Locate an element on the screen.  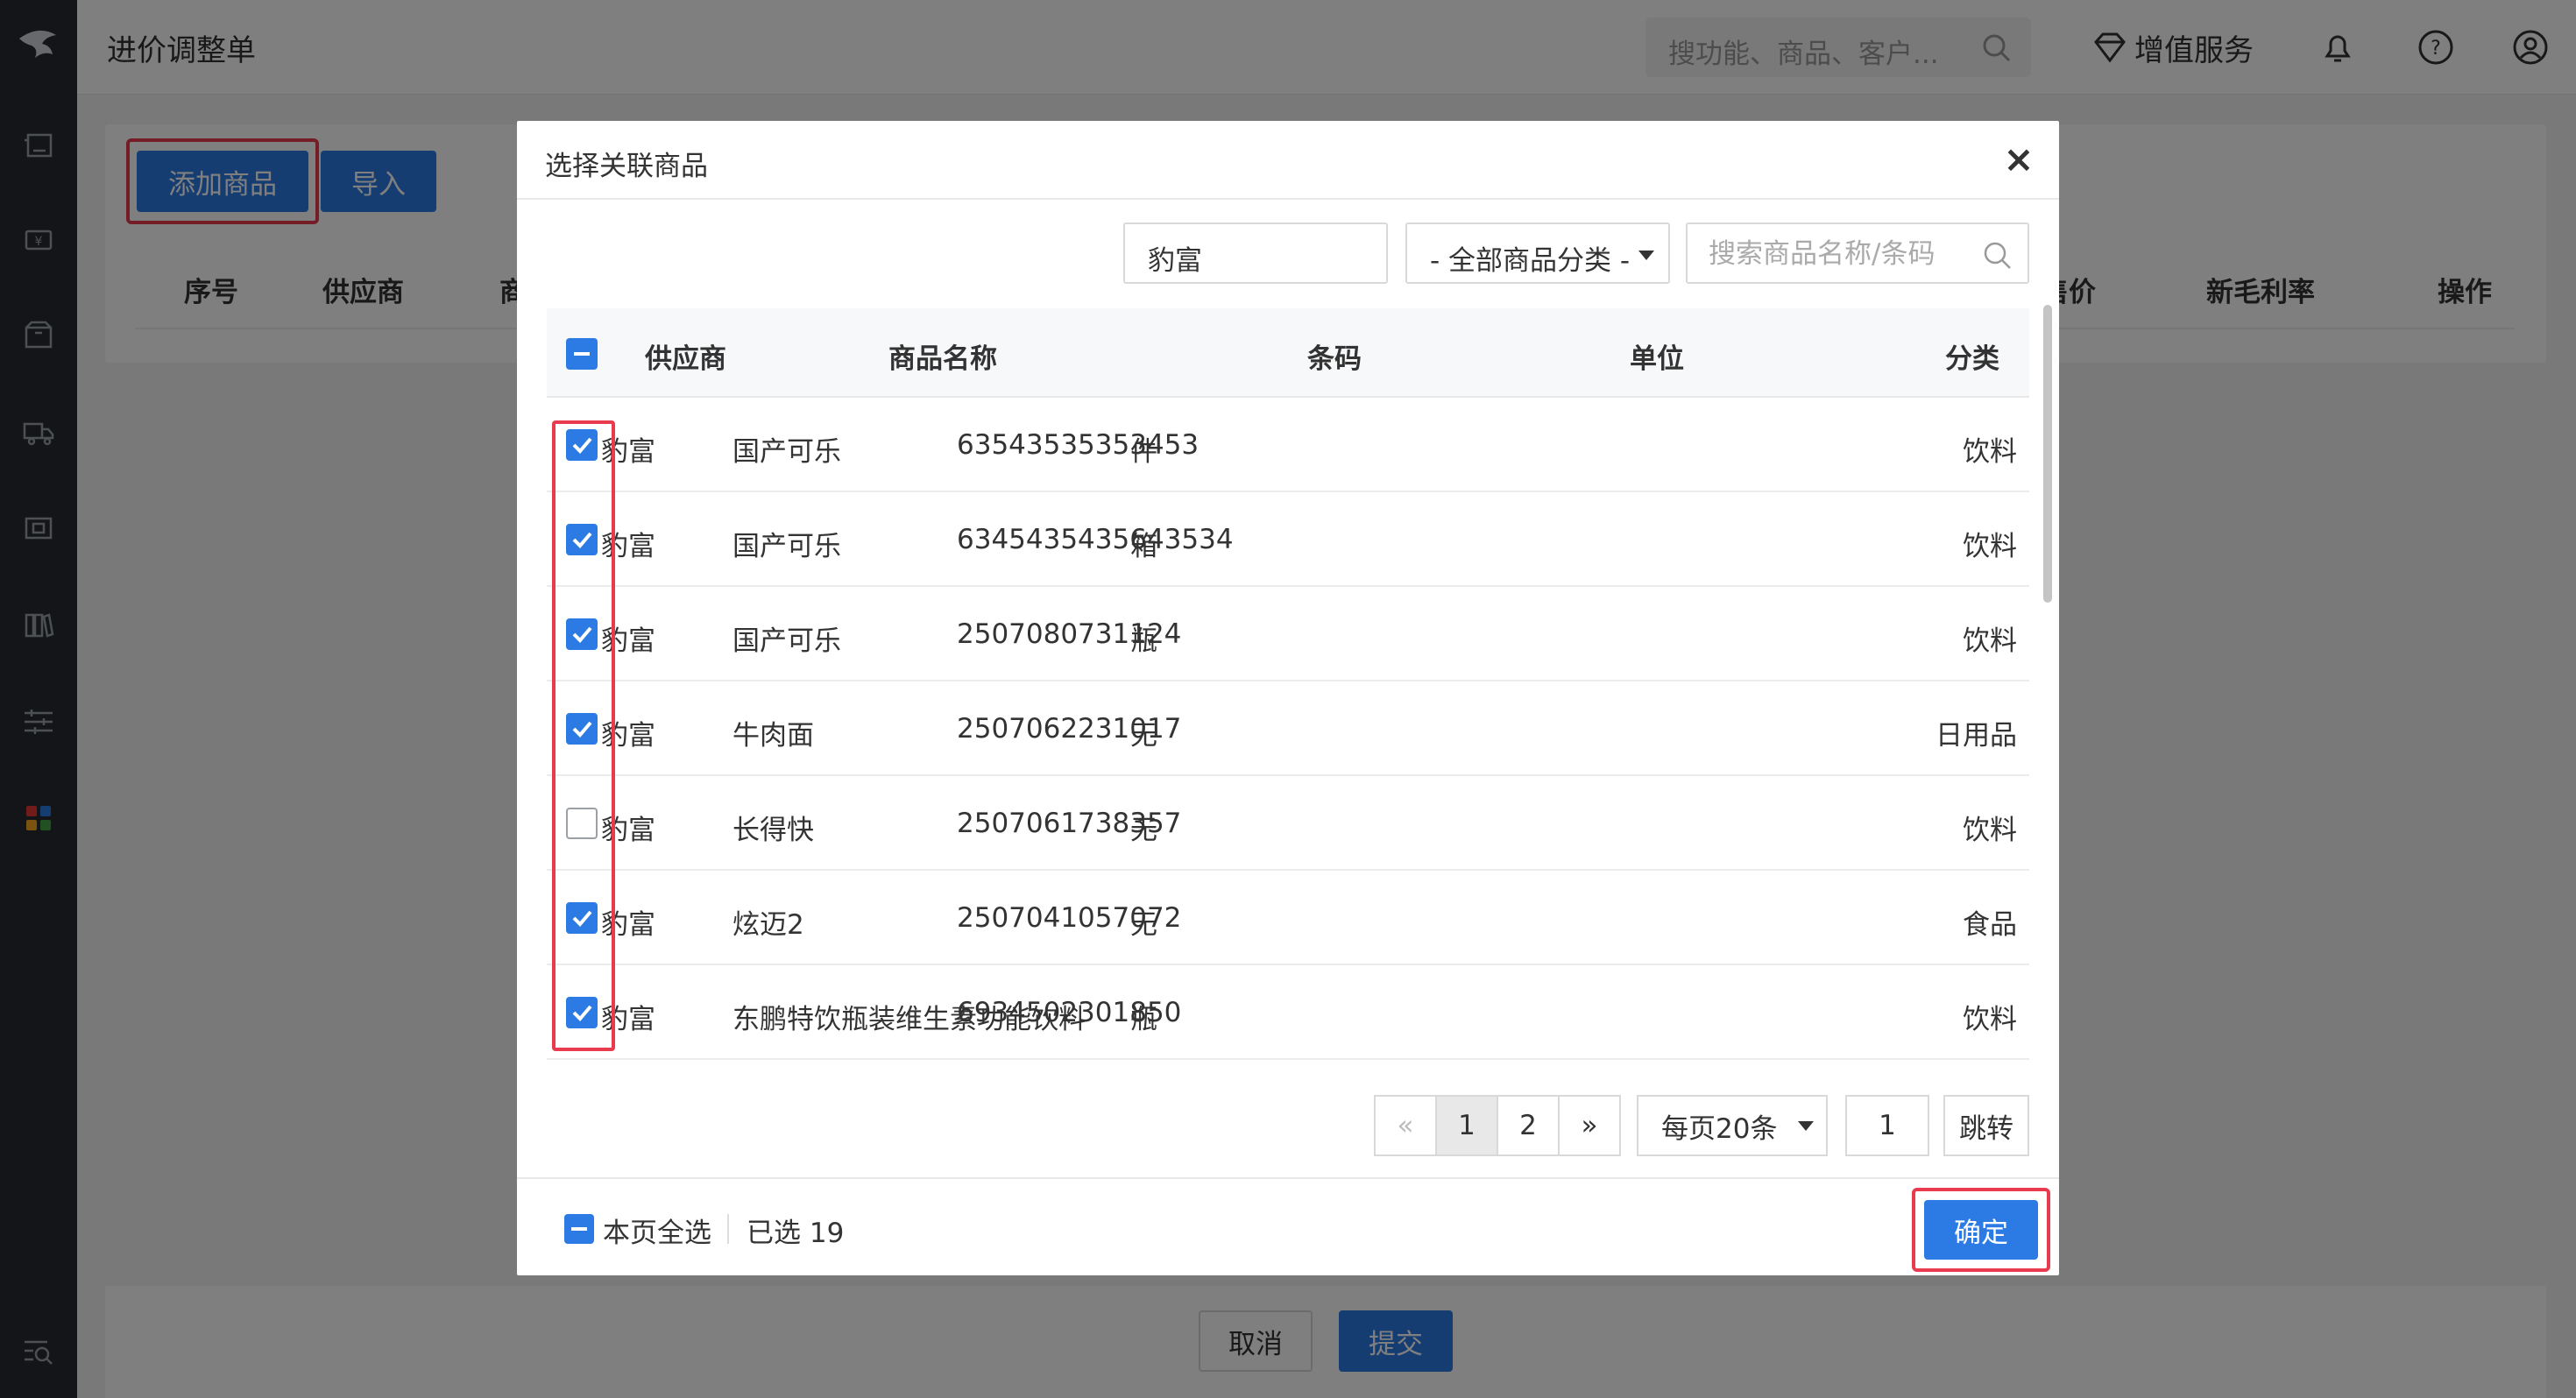
page-1-button: 1 is located at coordinates (1466, 1125).